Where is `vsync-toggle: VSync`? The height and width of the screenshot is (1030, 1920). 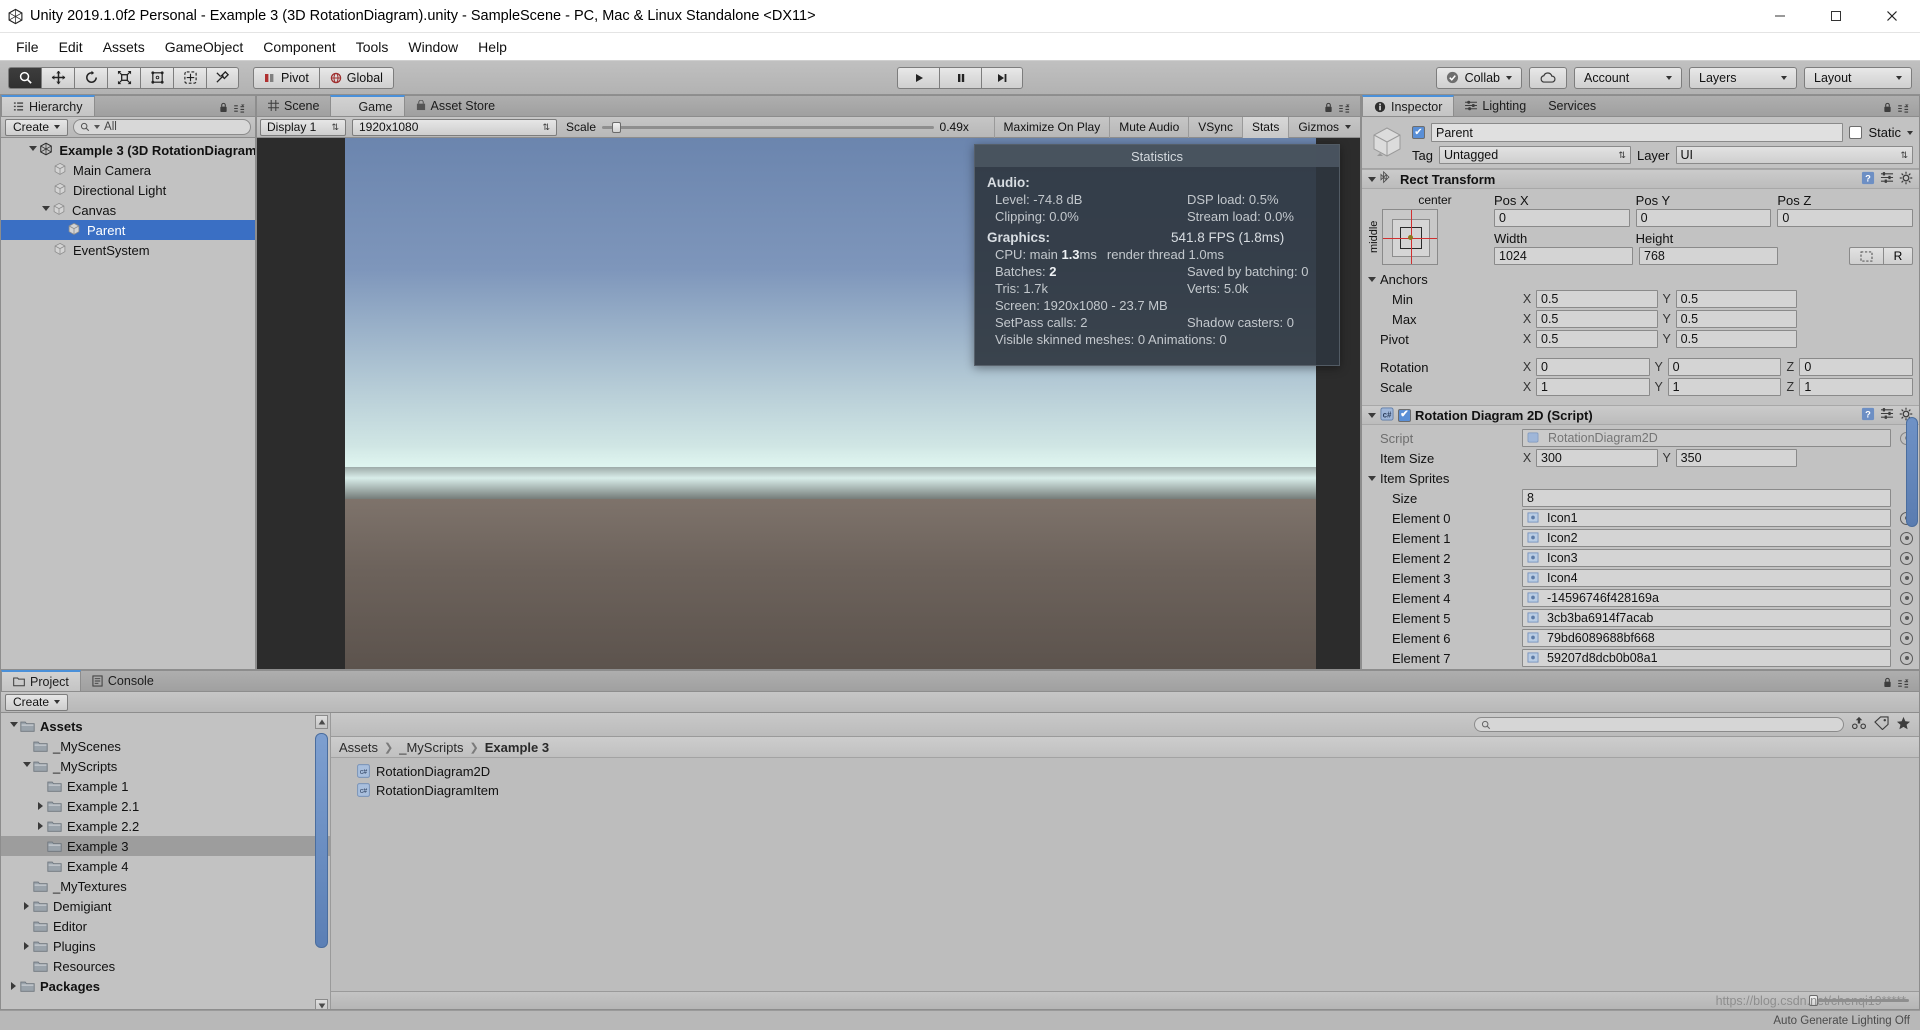 vsync-toggle: VSync is located at coordinates (1215, 127).